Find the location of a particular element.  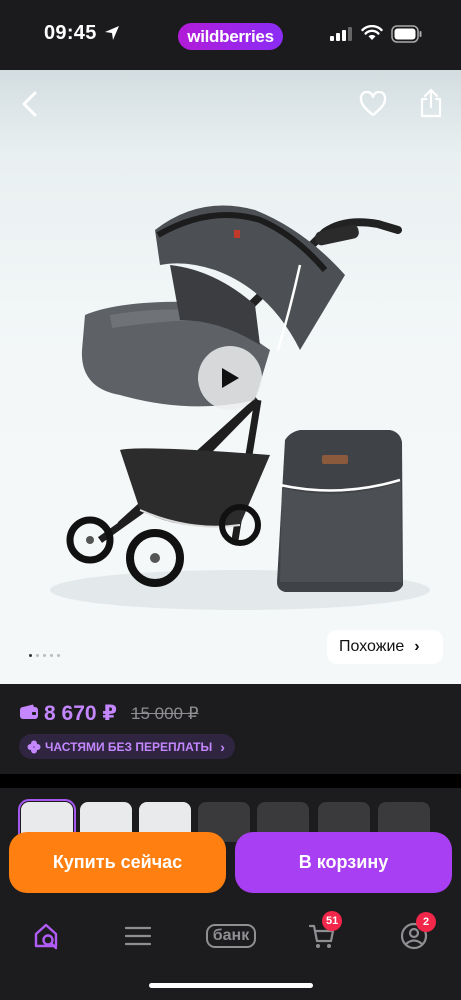

location-arrow-icon is located at coordinates (112, 33).